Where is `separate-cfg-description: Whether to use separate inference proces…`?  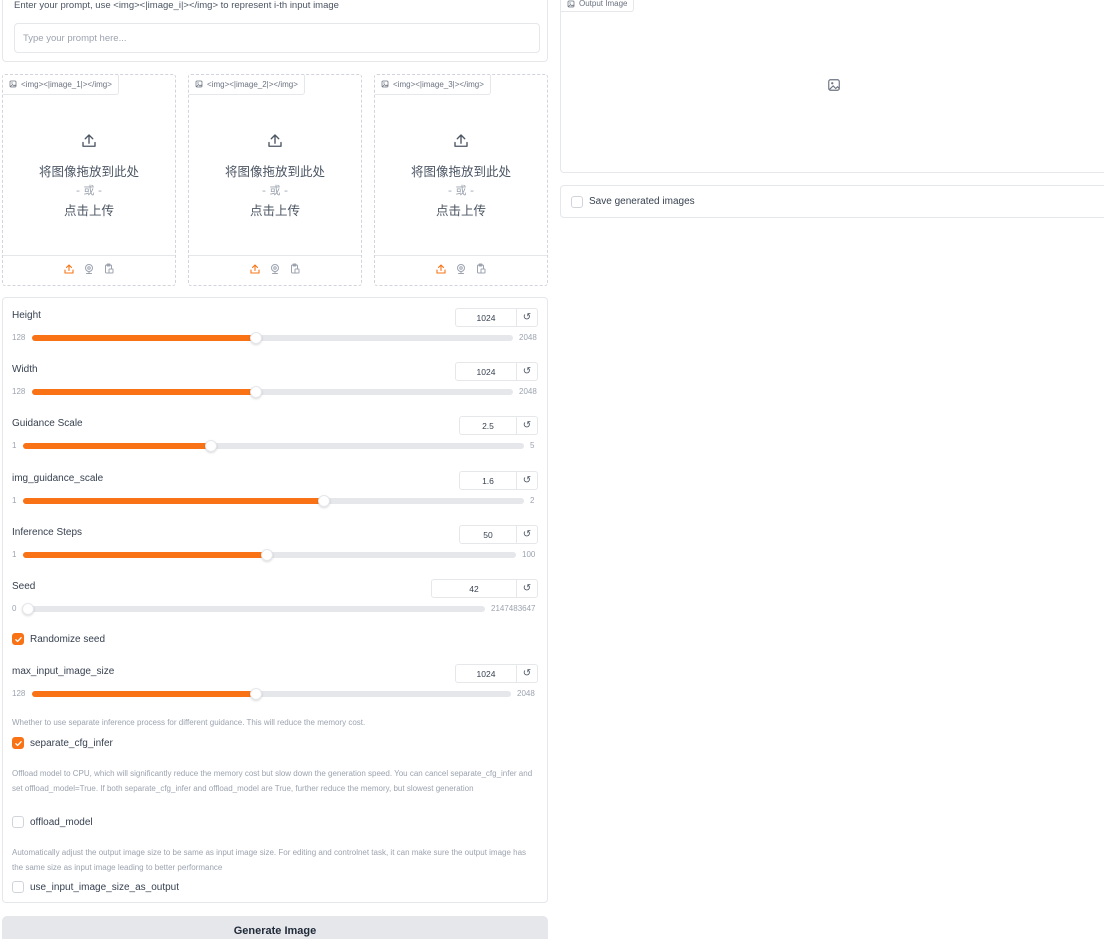
separate-cfg-description: Whether to use separate inference proces… is located at coordinates (189, 722).